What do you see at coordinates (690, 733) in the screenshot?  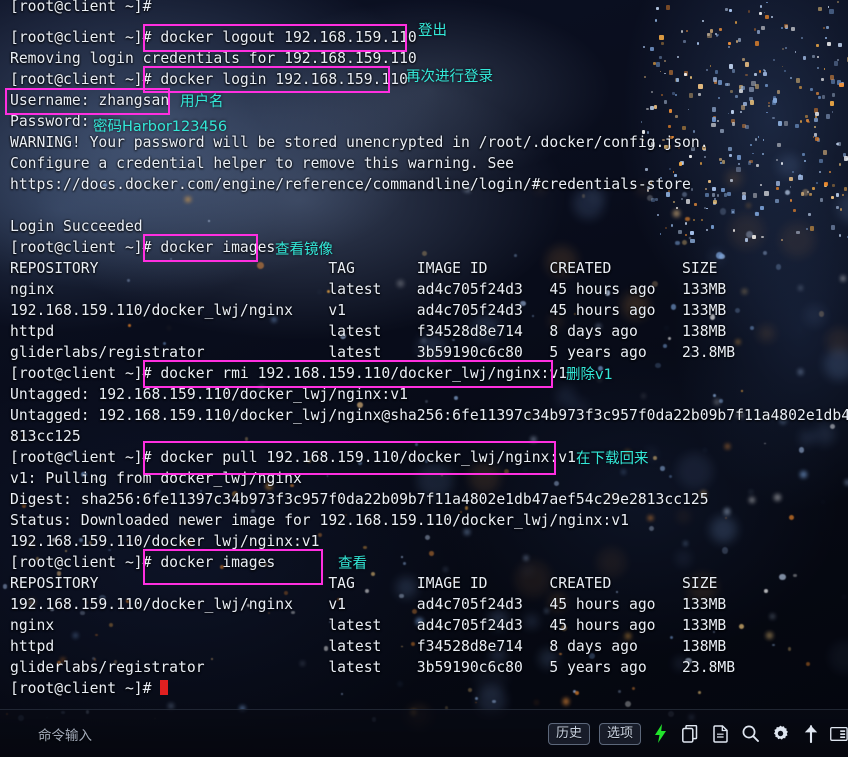 I see `copy-icon` at bounding box center [690, 733].